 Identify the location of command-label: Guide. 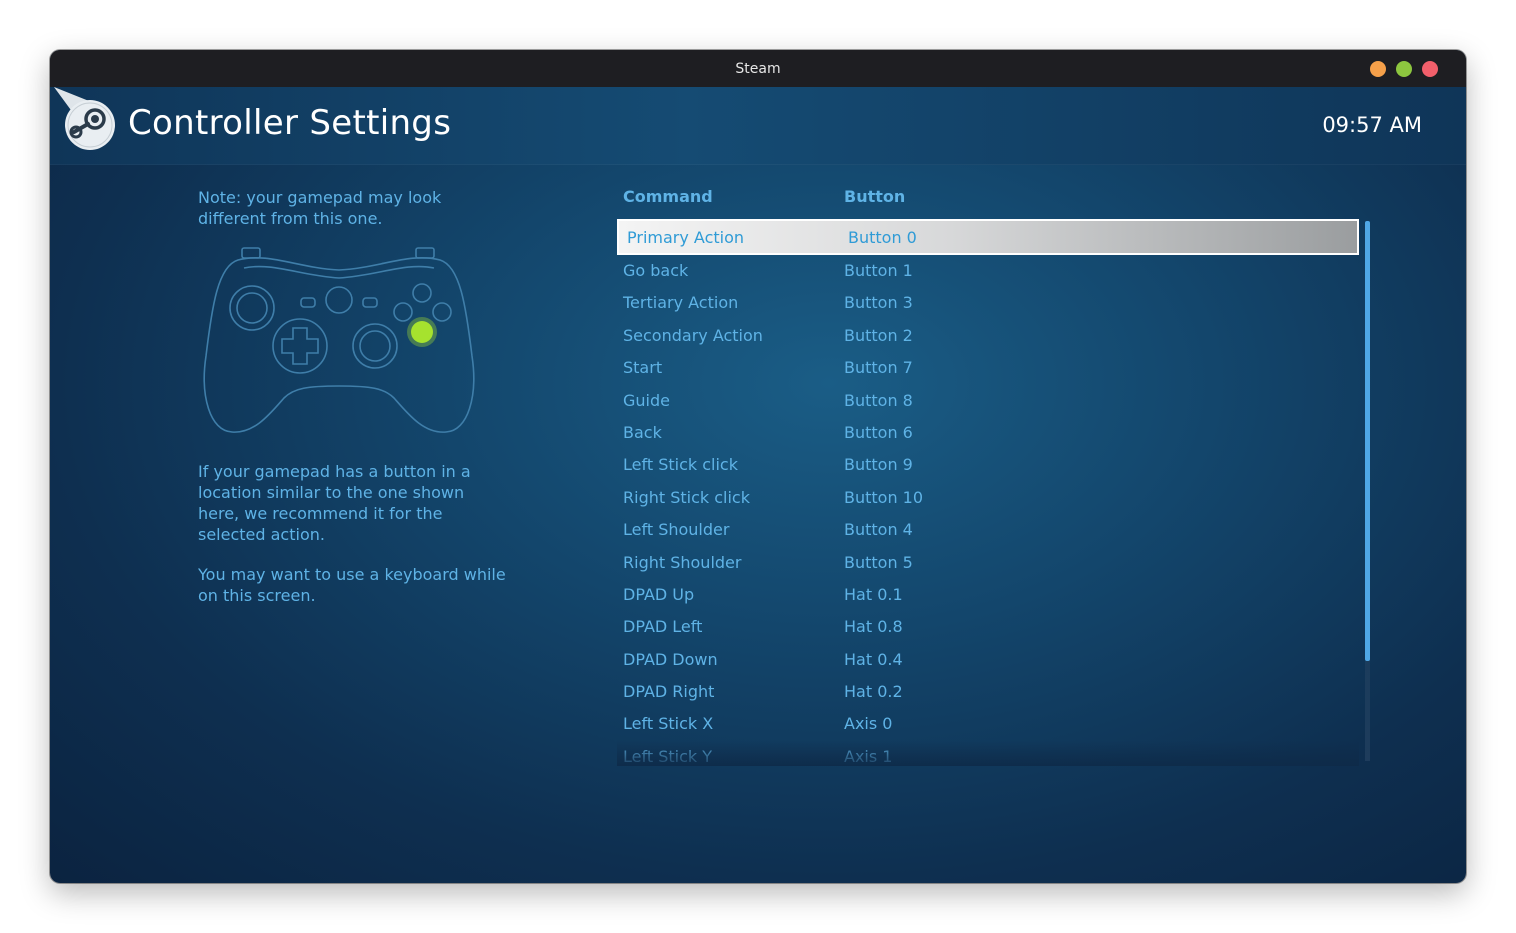
(646, 400).